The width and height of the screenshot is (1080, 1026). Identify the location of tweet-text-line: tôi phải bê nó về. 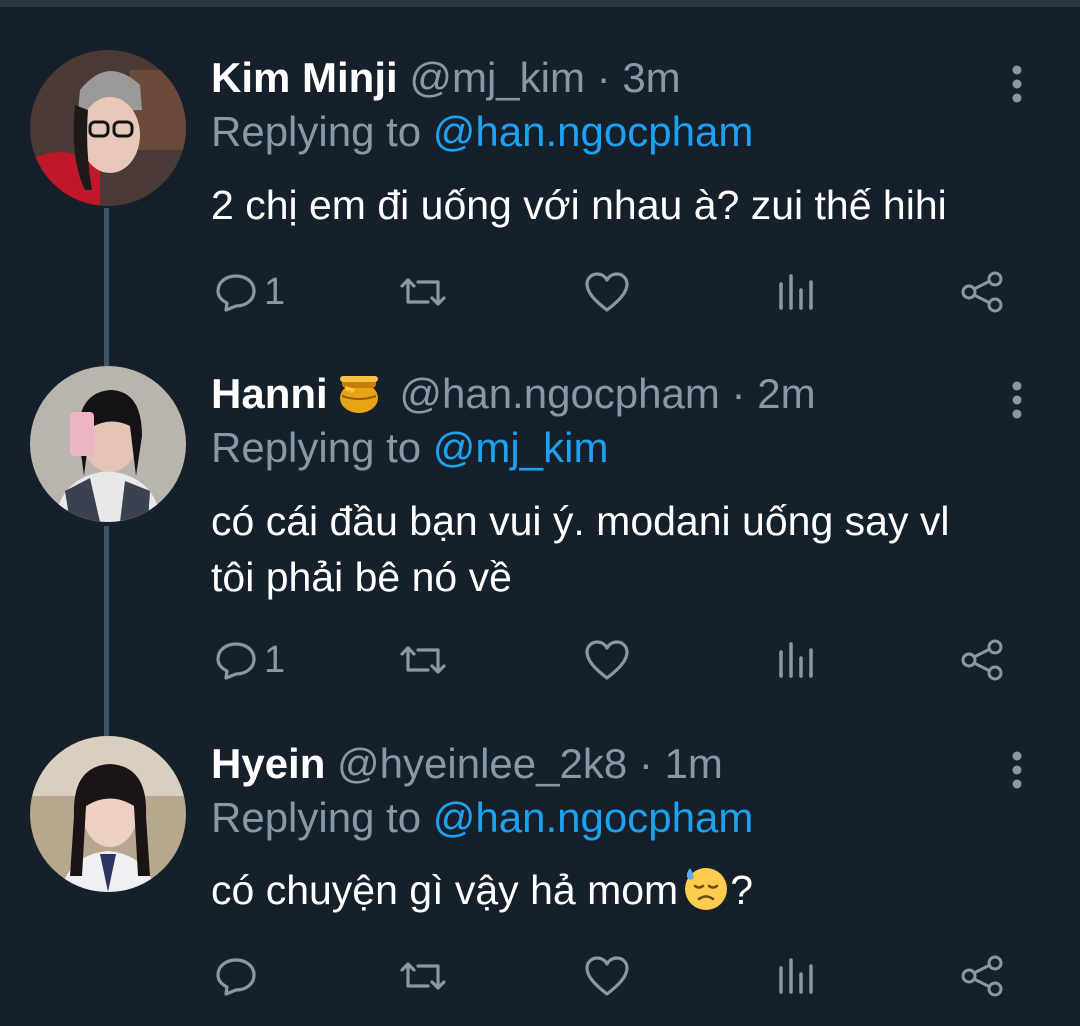
(361, 577).